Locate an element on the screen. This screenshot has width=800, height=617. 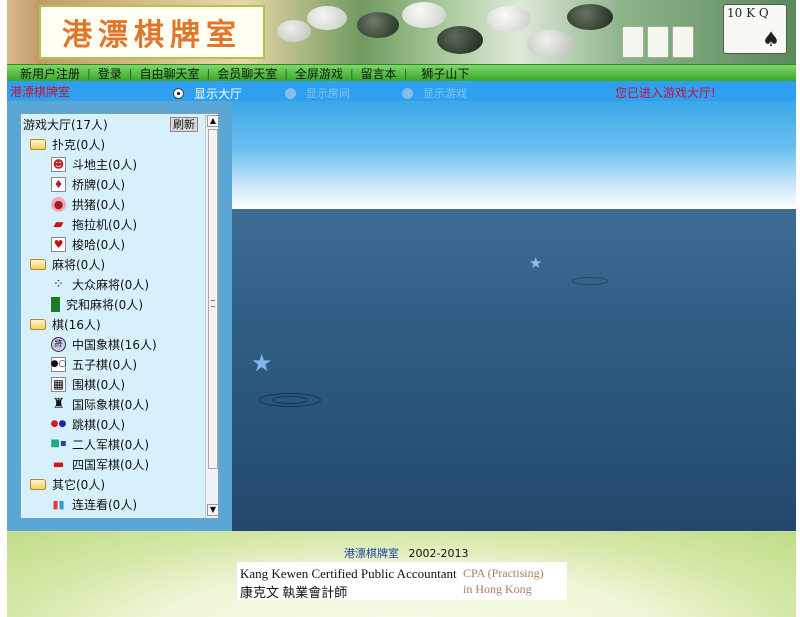
lobby-header: 游戏大厅(17人) is located at coordinates (65, 124).